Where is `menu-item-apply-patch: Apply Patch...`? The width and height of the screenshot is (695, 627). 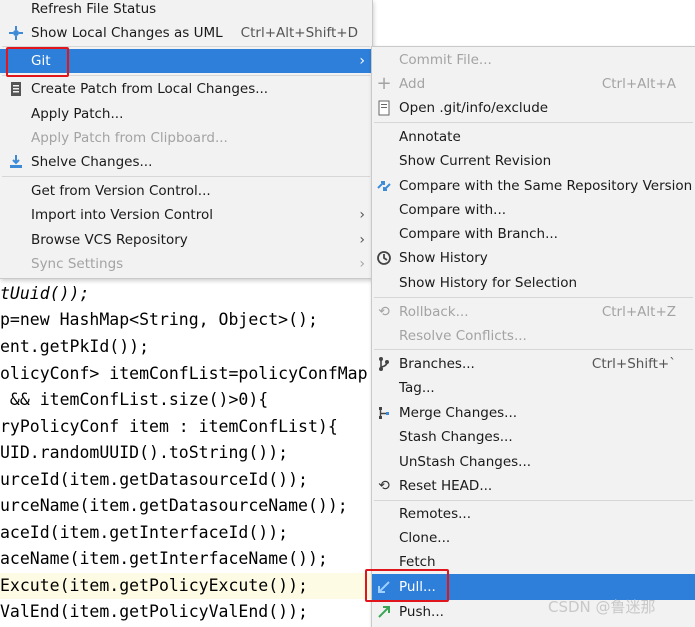 menu-item-apply-patch: Apply Patch... is located at coordinates (186, 114).